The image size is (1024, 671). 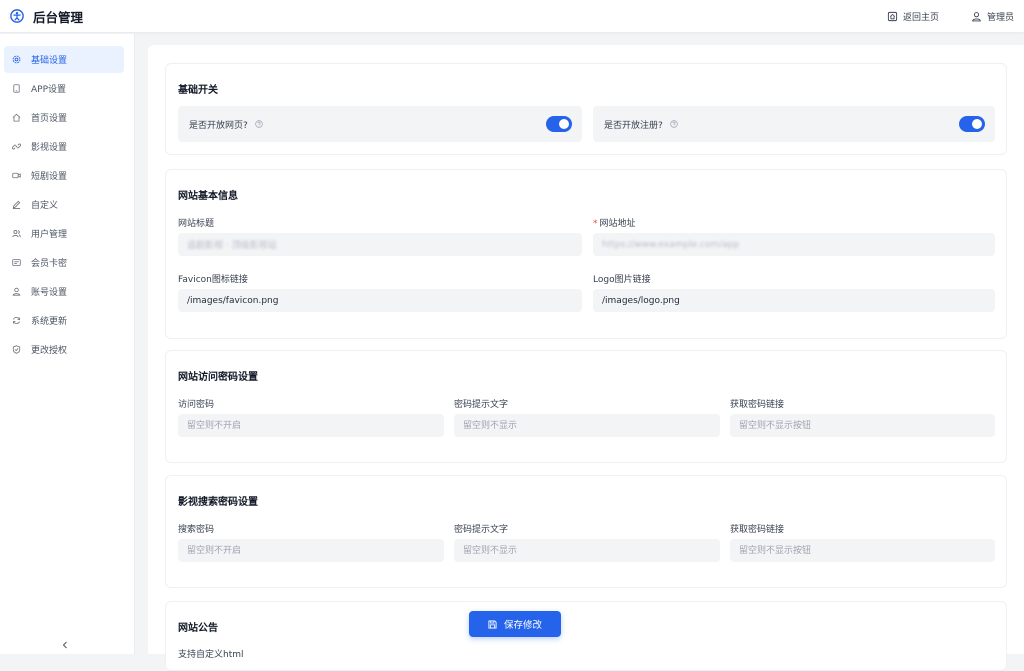 What do you see at coordinates (218, 502) in the screenshot?
I see `section-title: 影视搜索密码设置` at bounding box center [218, 502].